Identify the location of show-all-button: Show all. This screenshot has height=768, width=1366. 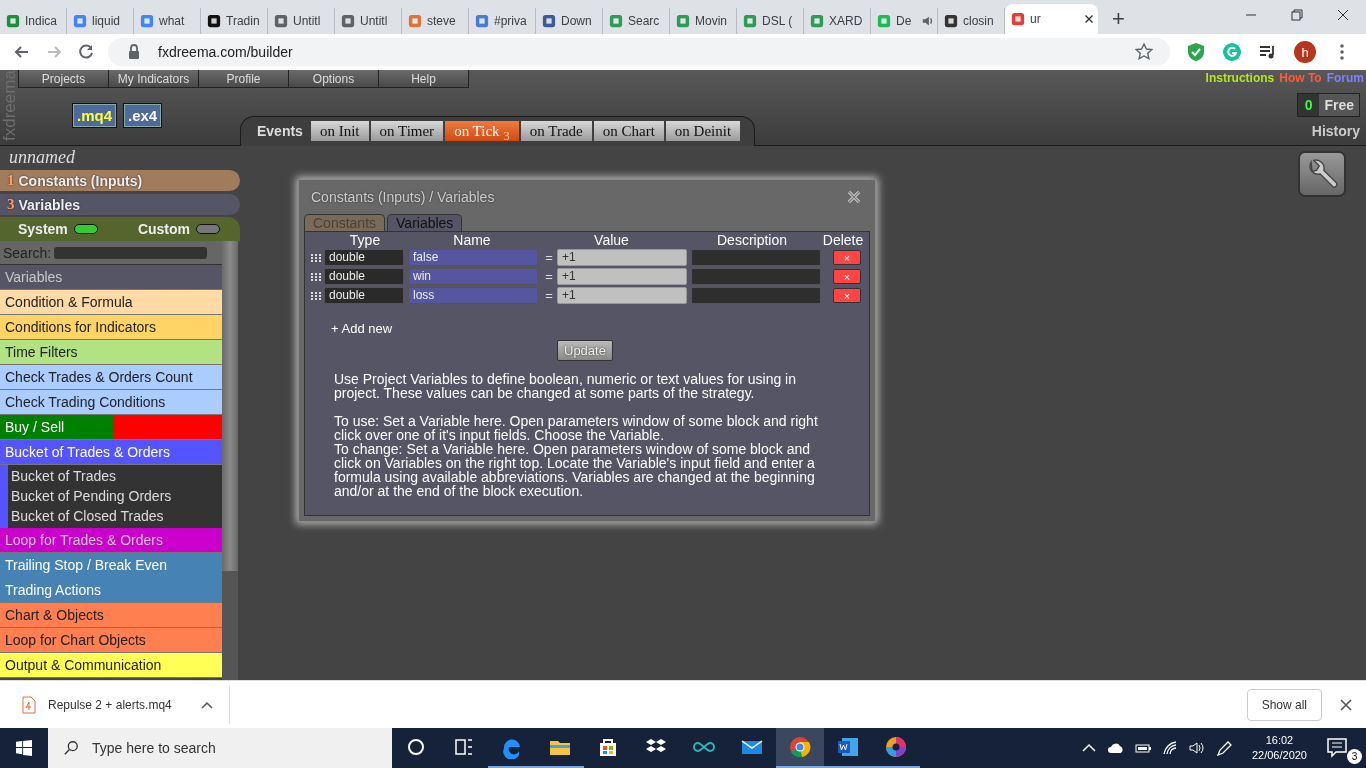
(1284, 704).